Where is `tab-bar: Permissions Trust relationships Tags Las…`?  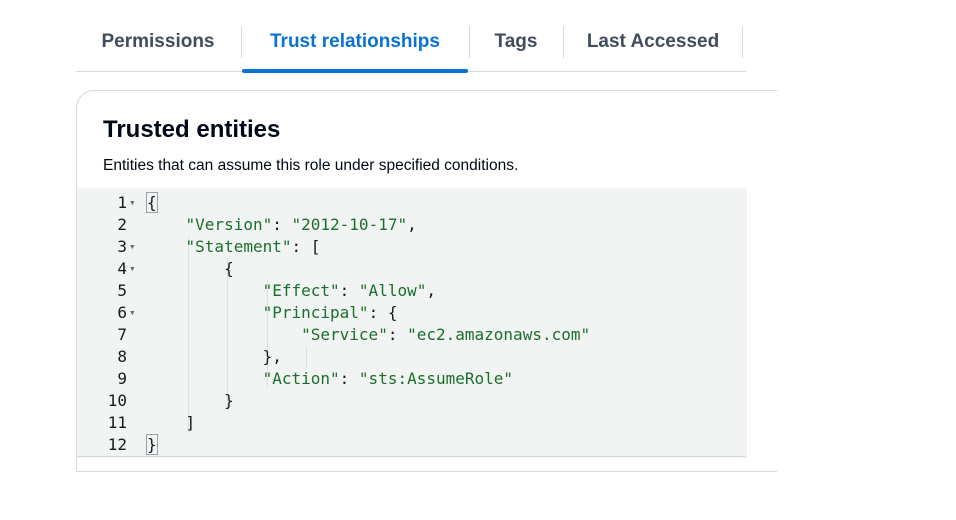
tab-bar: Permissions Trust relationships Tags Las… is located at coordinates (411, 43).